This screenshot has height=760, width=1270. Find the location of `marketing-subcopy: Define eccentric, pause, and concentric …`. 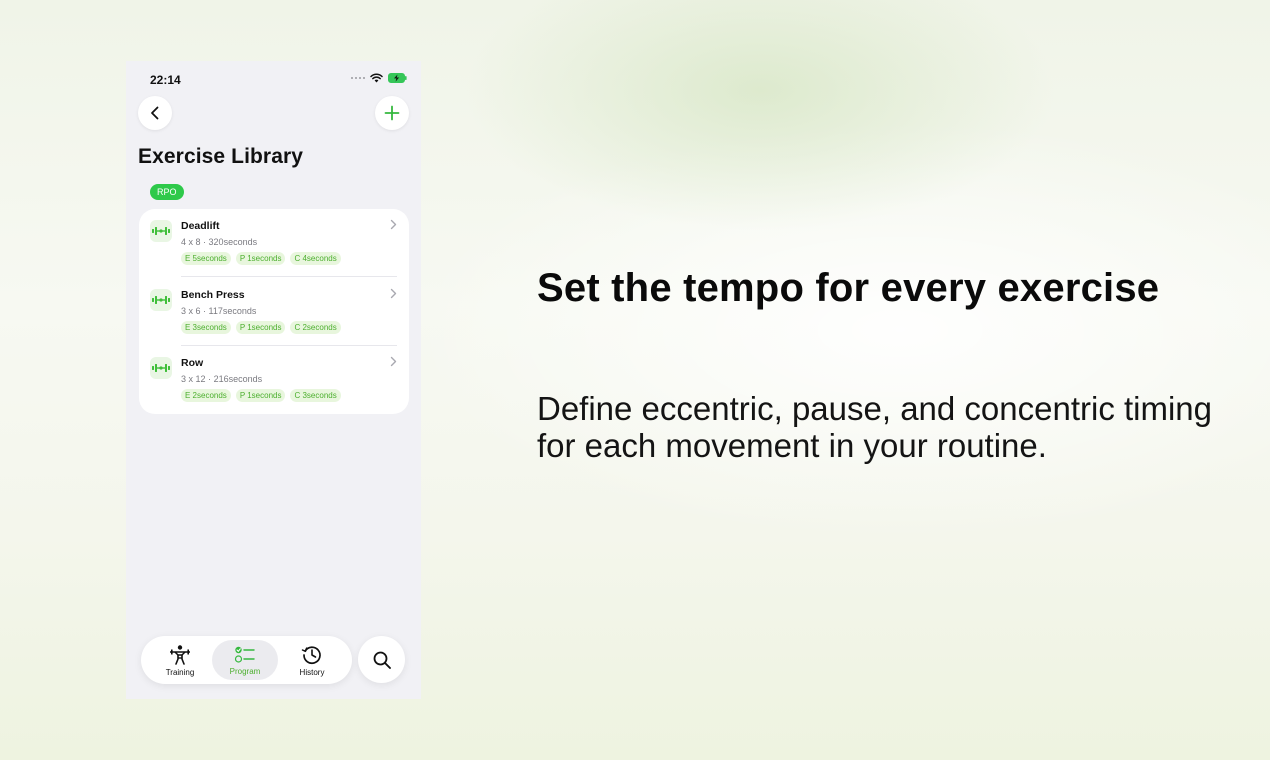

marketing-subcopy: Define eccentric, pause, and concentric … is located at coordinates (875, 427).